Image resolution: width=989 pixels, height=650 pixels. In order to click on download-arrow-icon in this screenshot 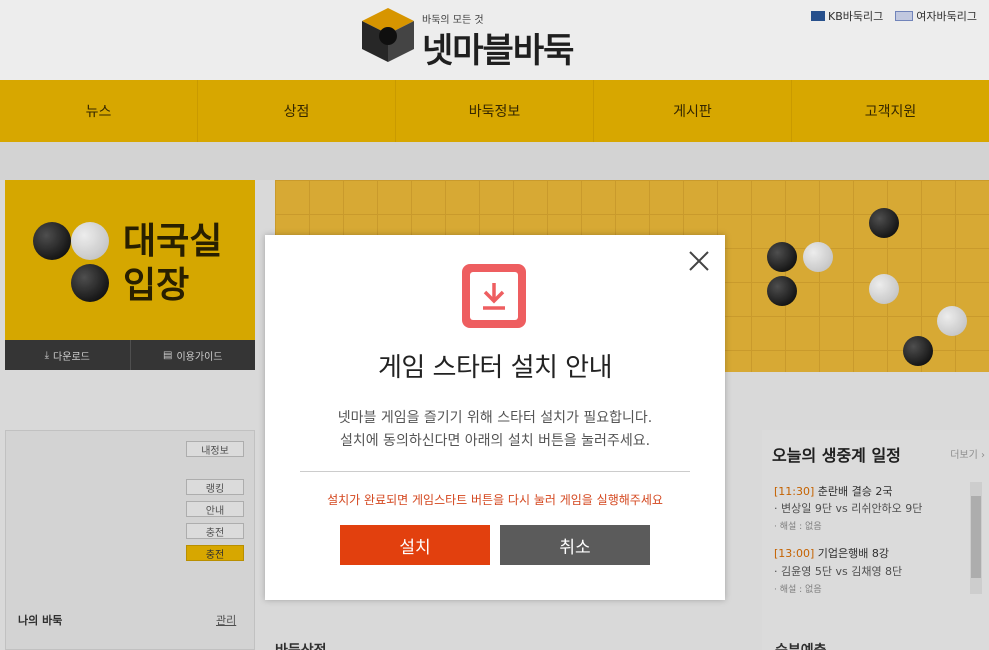, I will do `click(494, 296)`.